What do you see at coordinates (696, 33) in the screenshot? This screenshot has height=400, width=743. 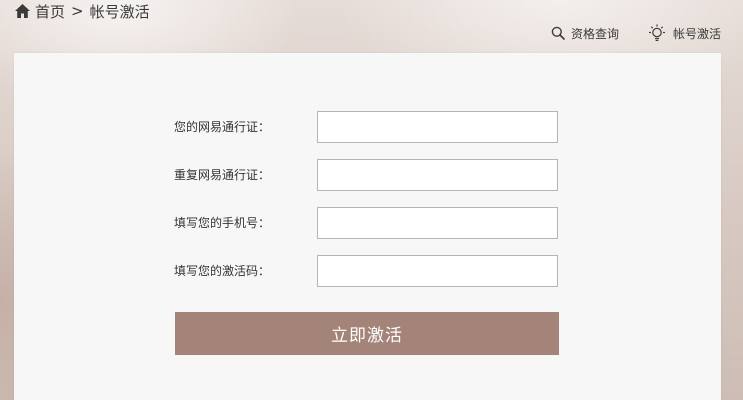 I see `activate-link-label: 帐号激活` at bounding box center [696, 33].